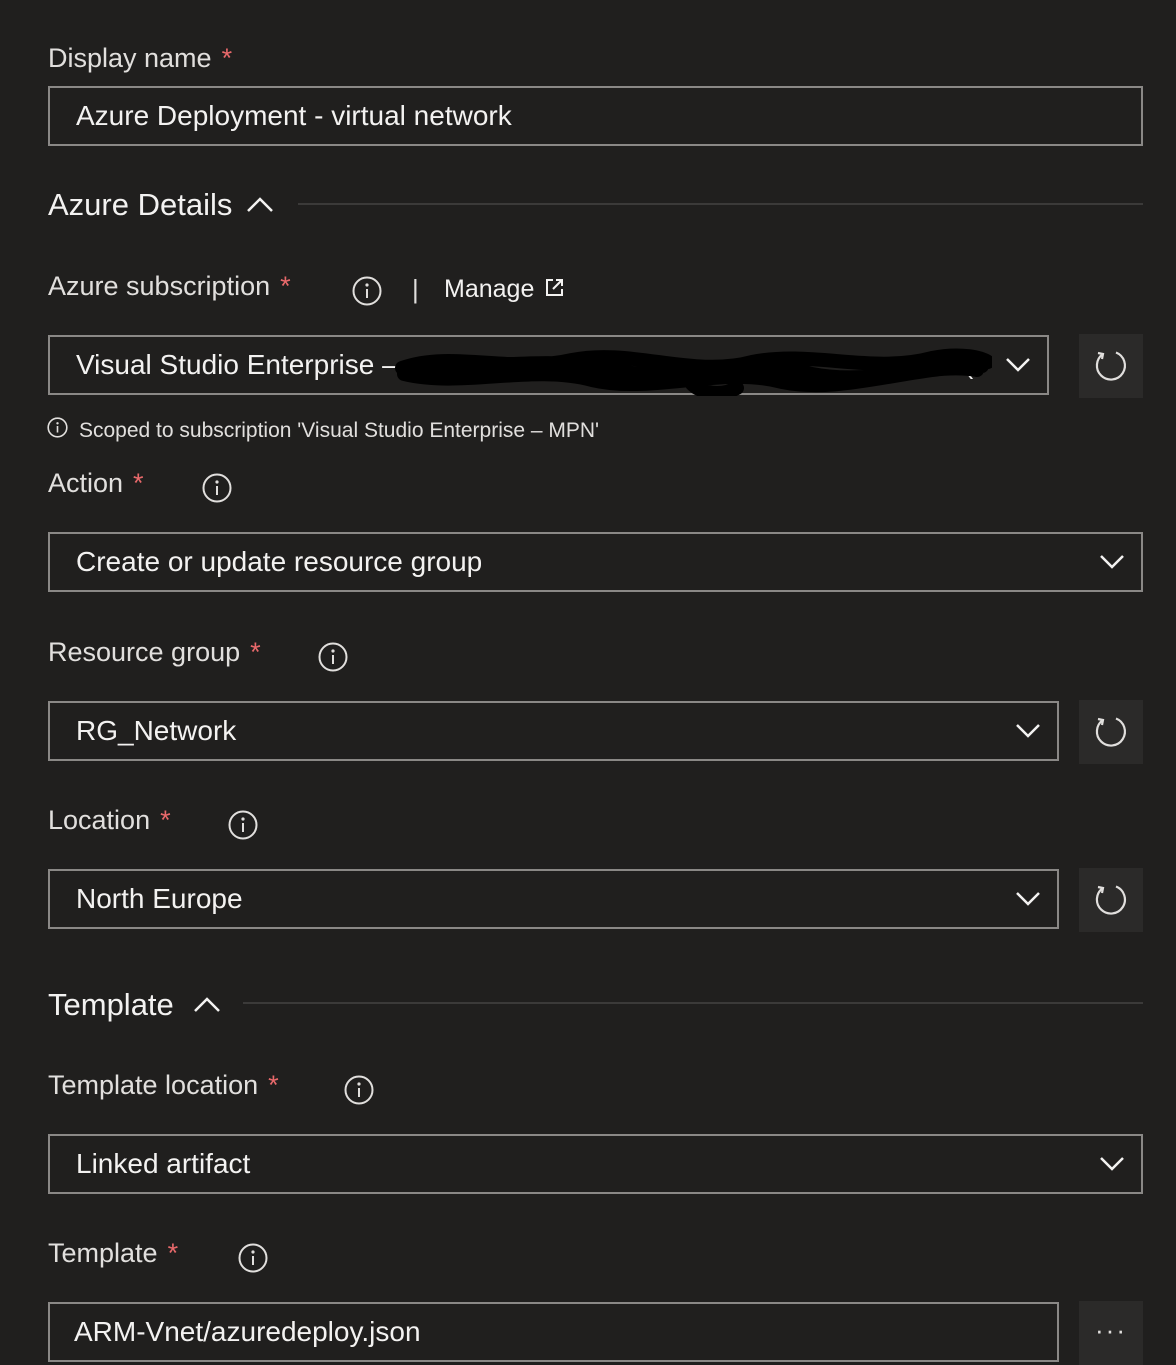 This screenshot has height=1365, width=1176. Describe the element at coordinates (163, 1085) in the screenshot. I see `template-location-label: Template location *` at that location.